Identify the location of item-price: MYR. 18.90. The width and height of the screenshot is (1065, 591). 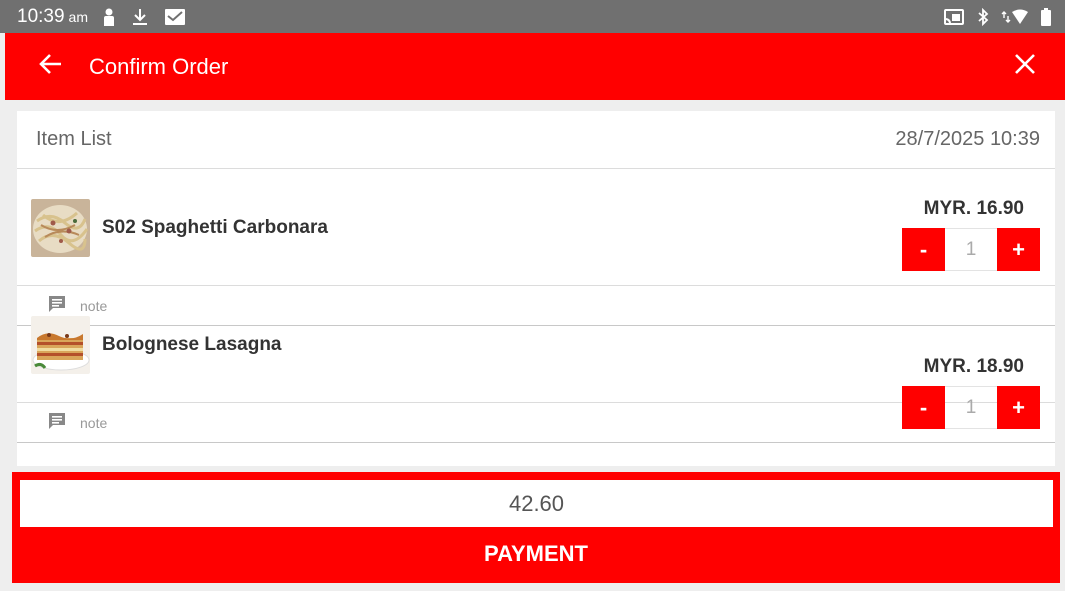
(973, 366).